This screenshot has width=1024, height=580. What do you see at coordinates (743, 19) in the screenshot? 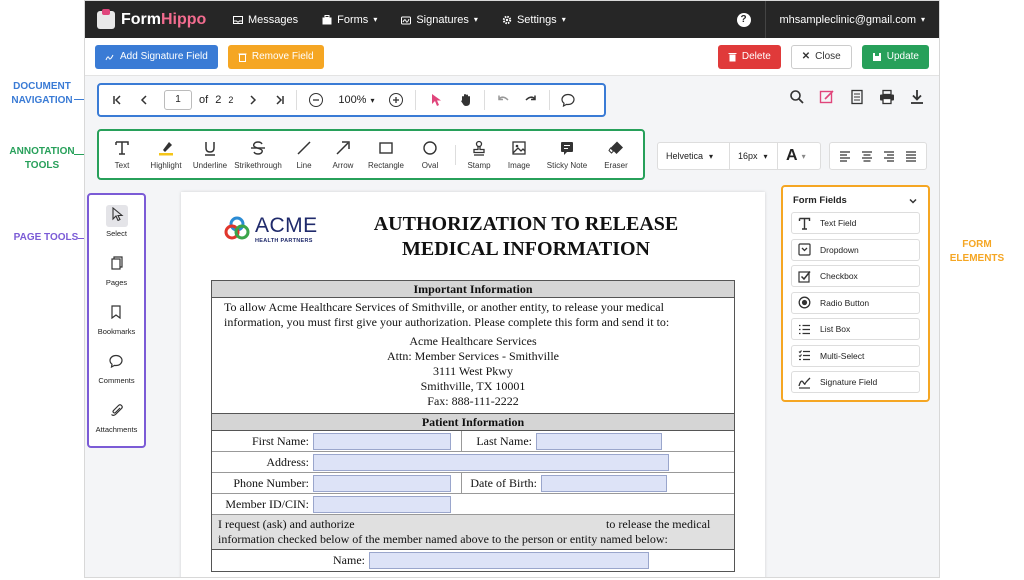
I see `help-icon: ?` at bounding box center [743, 19].